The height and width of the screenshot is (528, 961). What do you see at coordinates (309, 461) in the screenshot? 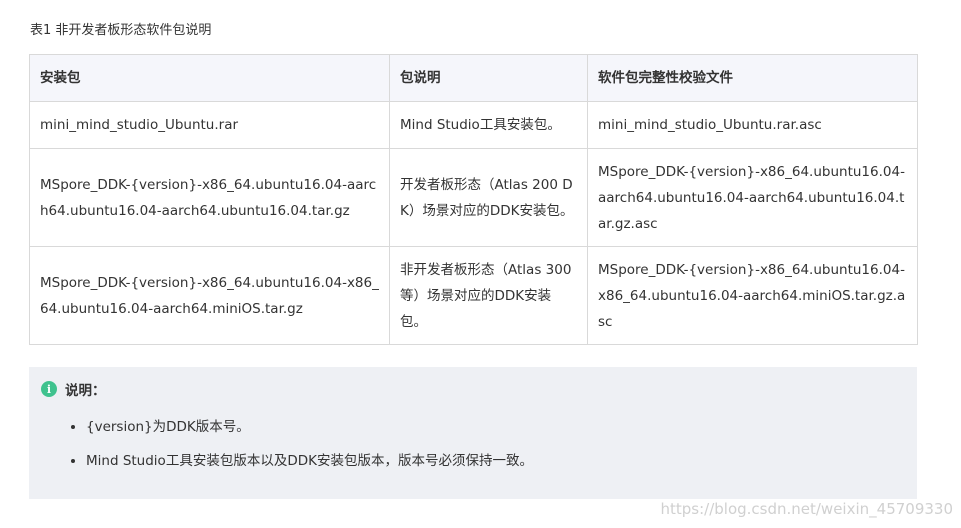
I see `list-item: Mind Studio工具安装包版本以及DDK安装包版本，版本号必须保持一致。` at bounding box center [309, 461].